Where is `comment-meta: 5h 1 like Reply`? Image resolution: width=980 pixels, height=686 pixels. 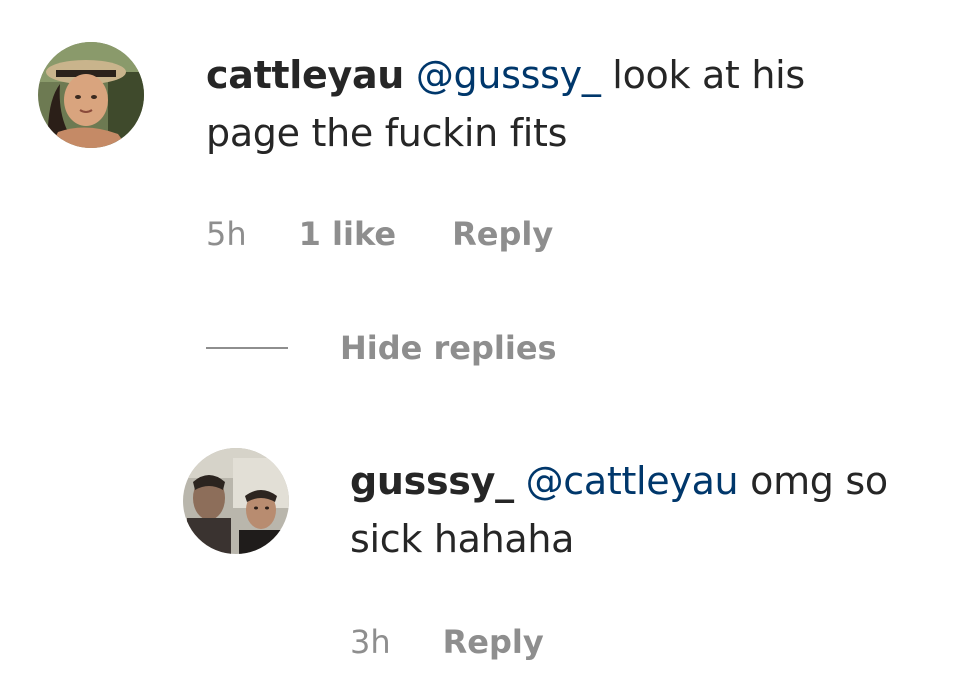
comment-meta: 5h 1 like Reply is located at coordinates (379, 234).